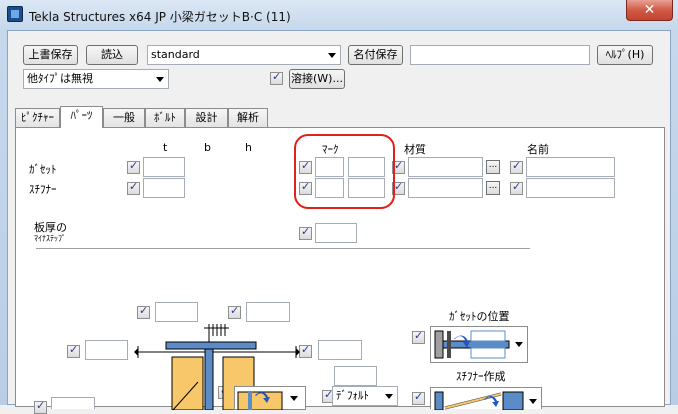  I want to click on dim-b-checkbox, so click(234, 311).